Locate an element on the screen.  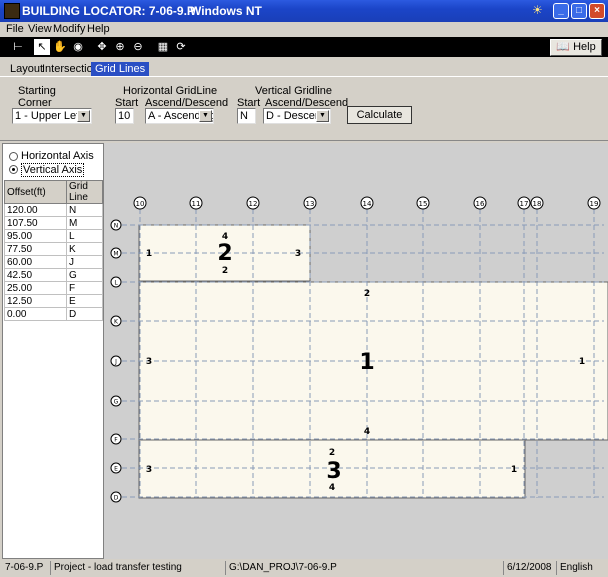
v-start-input: N is located at coordinates (246, 116).